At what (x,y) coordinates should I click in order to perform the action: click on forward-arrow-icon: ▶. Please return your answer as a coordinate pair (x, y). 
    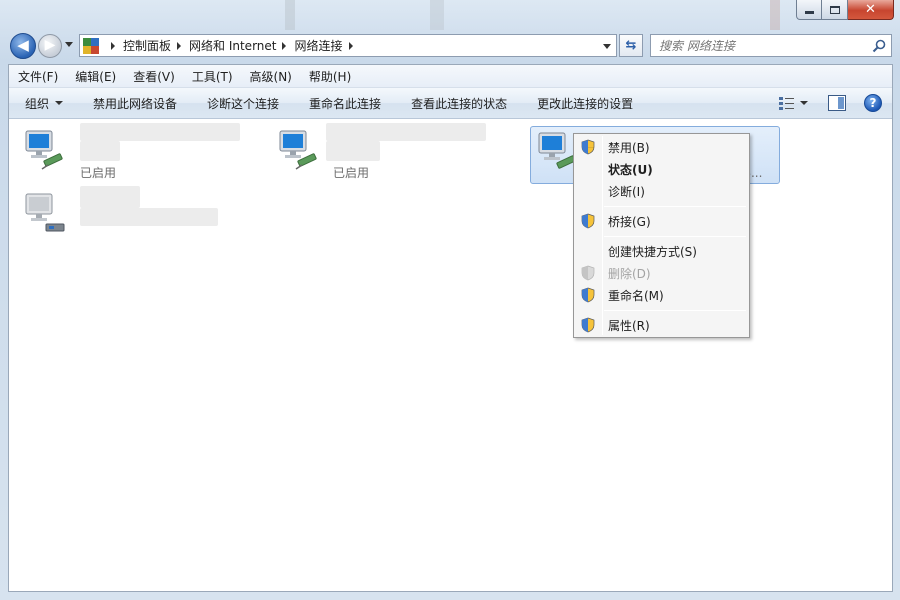
    Looking at the image, I should click on (50, 45).